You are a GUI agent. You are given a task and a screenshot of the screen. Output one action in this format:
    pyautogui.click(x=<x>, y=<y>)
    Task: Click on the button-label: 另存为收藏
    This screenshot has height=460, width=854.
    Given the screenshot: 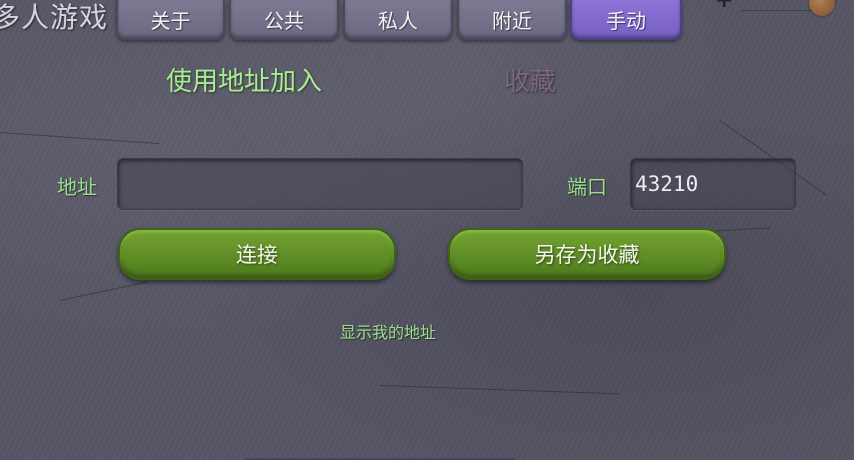 What is the action you would take?
    pyautogui.click(x=587, y=255)
    